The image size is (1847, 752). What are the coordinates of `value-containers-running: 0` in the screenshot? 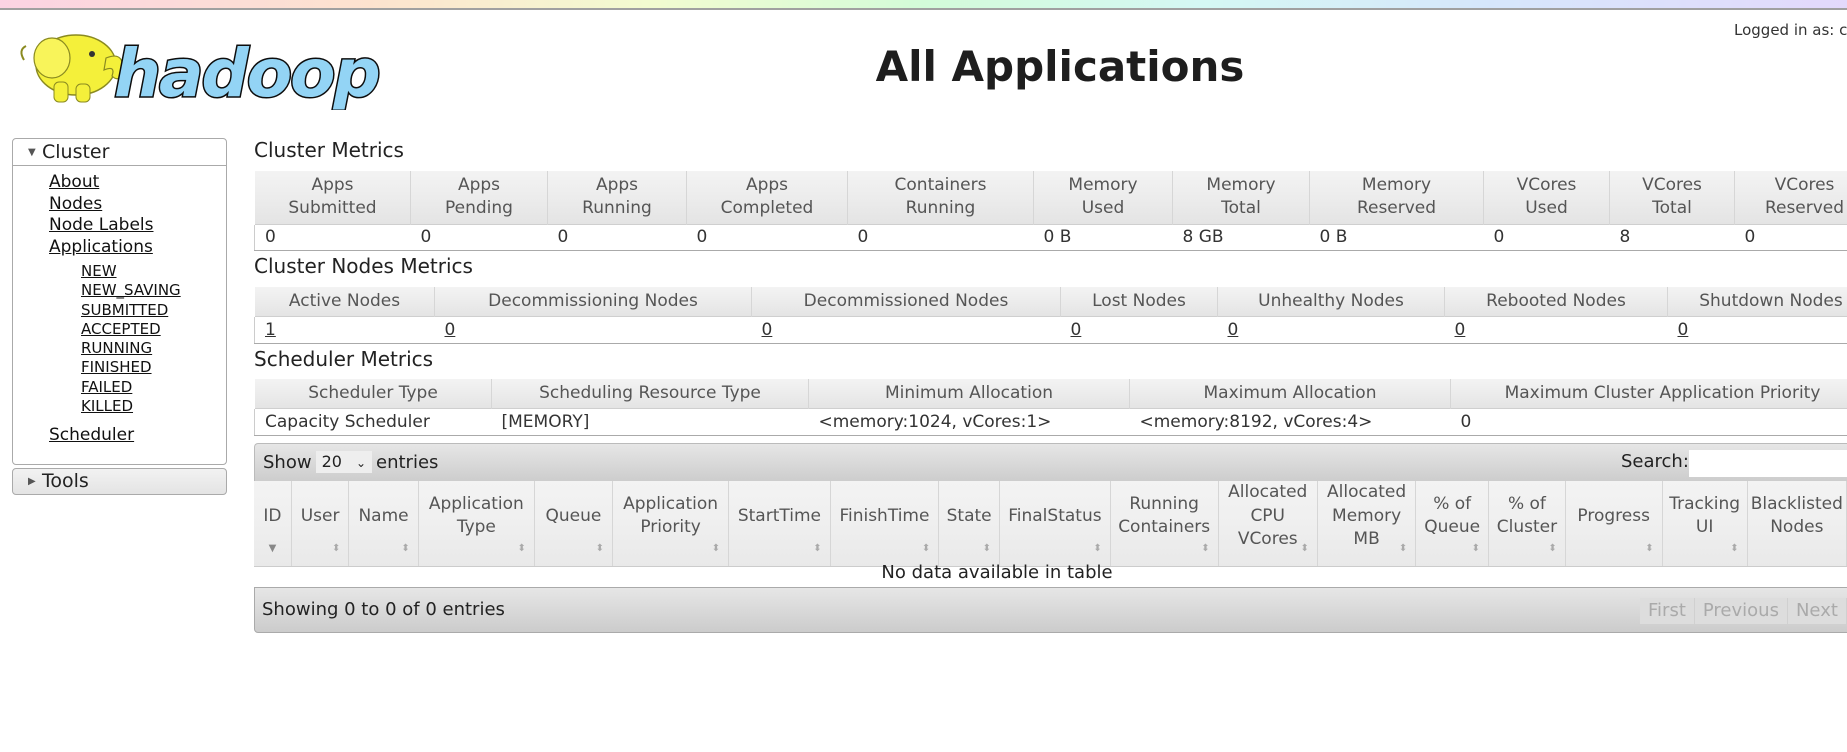 It's located at (940, 237).